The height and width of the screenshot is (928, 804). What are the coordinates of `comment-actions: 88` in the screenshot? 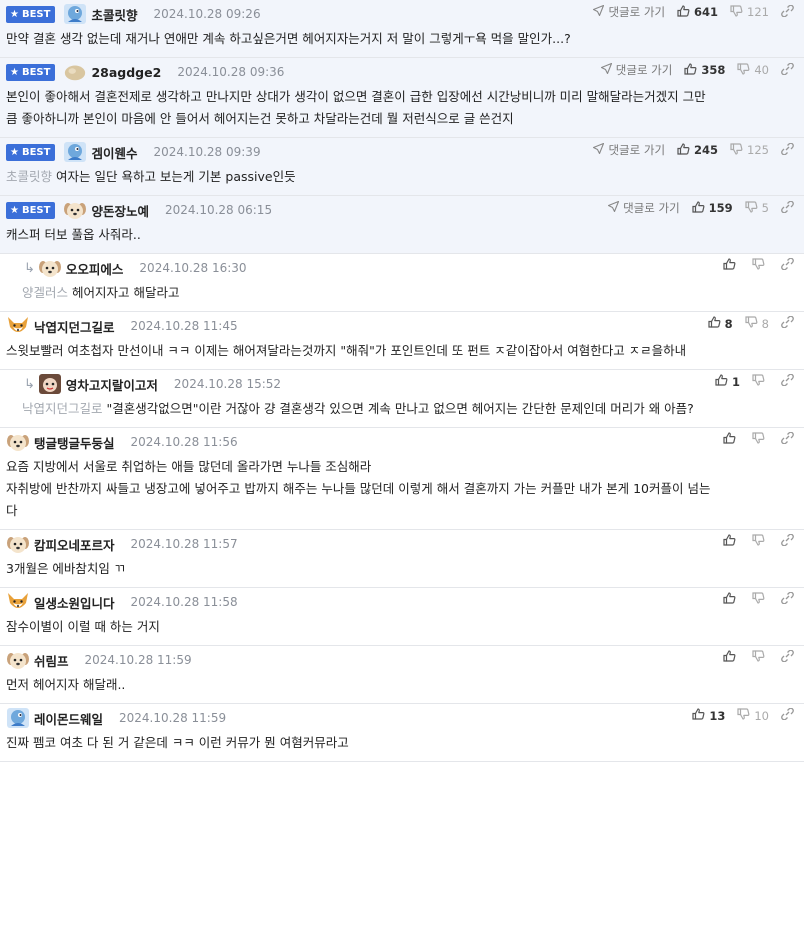 It's located at (747, 323).